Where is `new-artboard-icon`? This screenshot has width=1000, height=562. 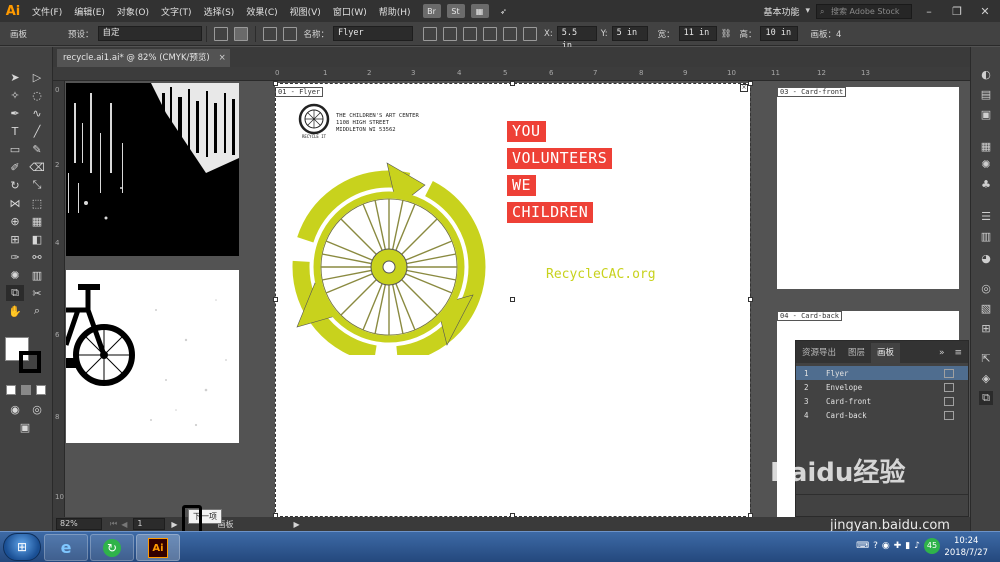
new-artboard-icon is located at coordinates (269, 33).